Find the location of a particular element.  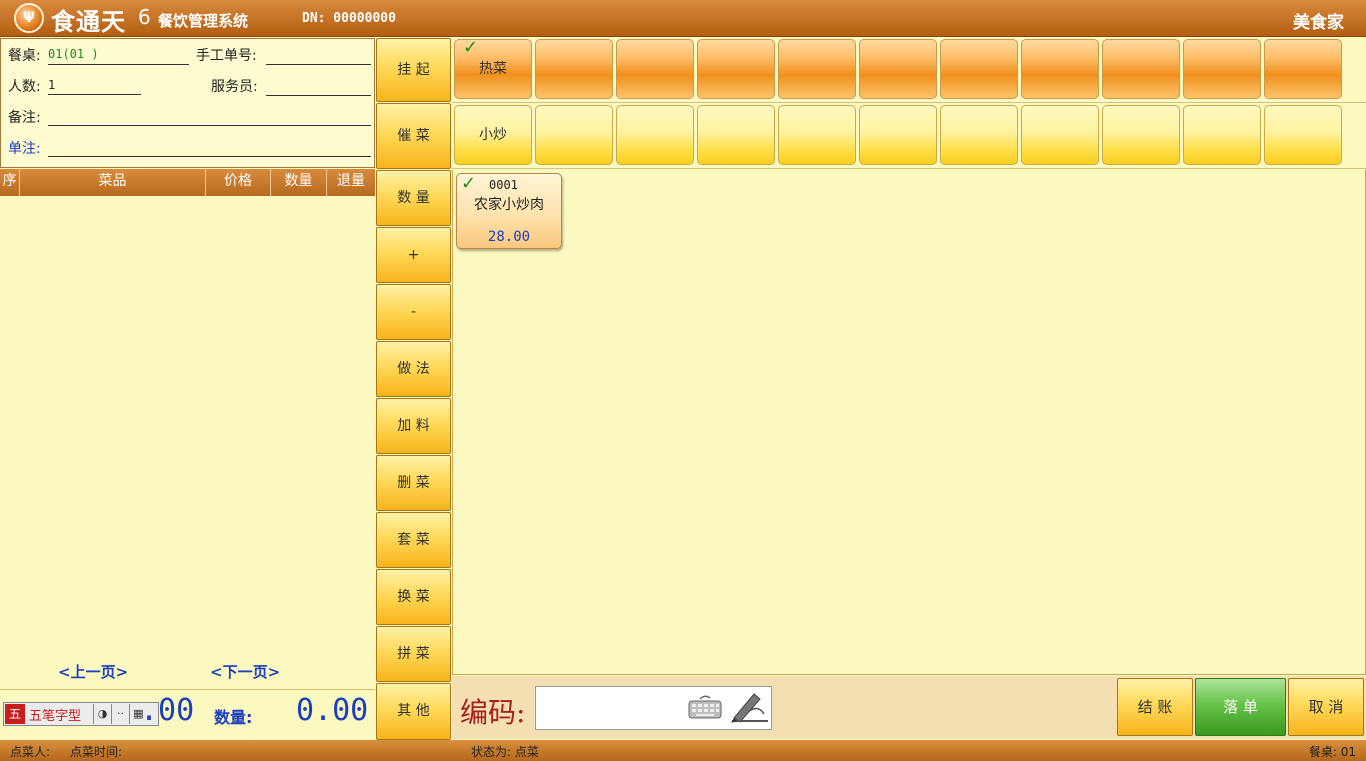

status-order-time: 点菜时间: is located at coordinates (96, 752).